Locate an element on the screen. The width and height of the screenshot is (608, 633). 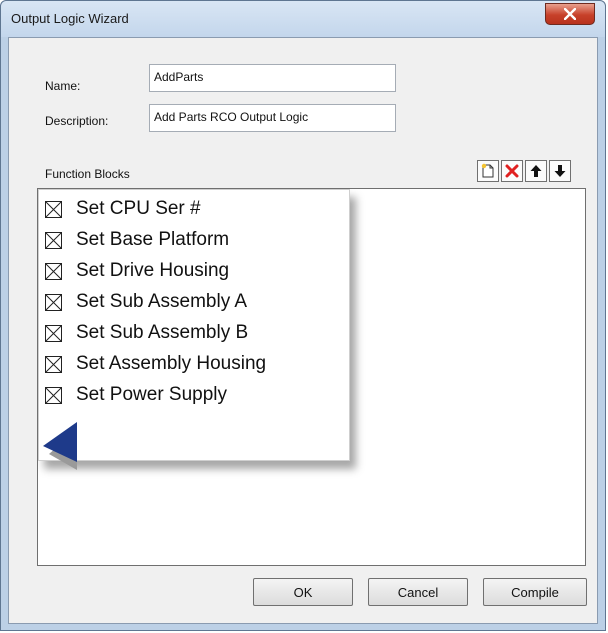
name-field: AddParts is located at coordinates (272, 78).